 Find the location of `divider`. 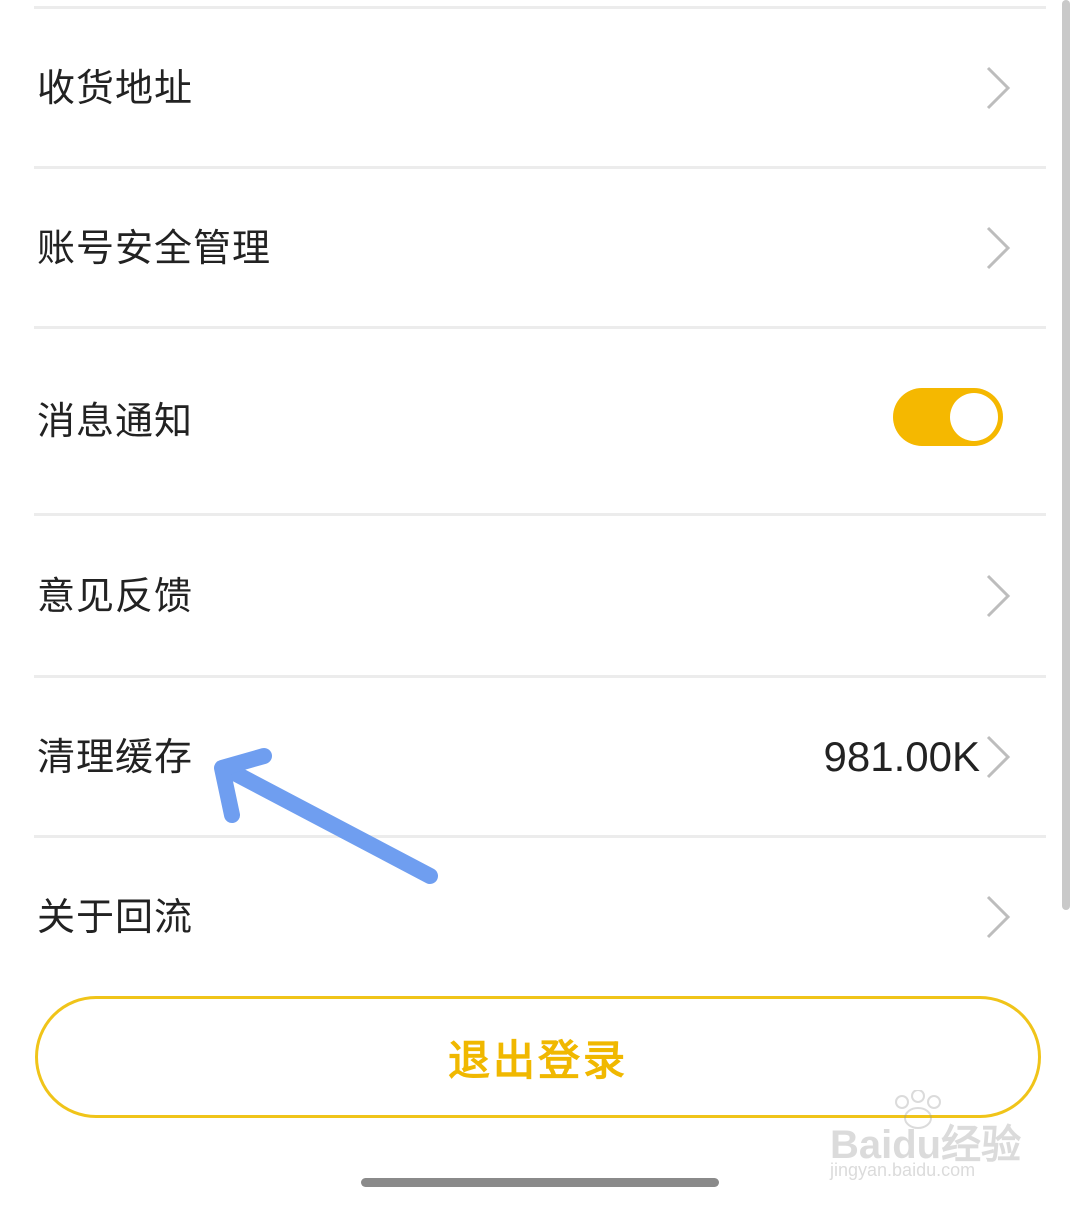

divider is located at coordinates (540, 7).